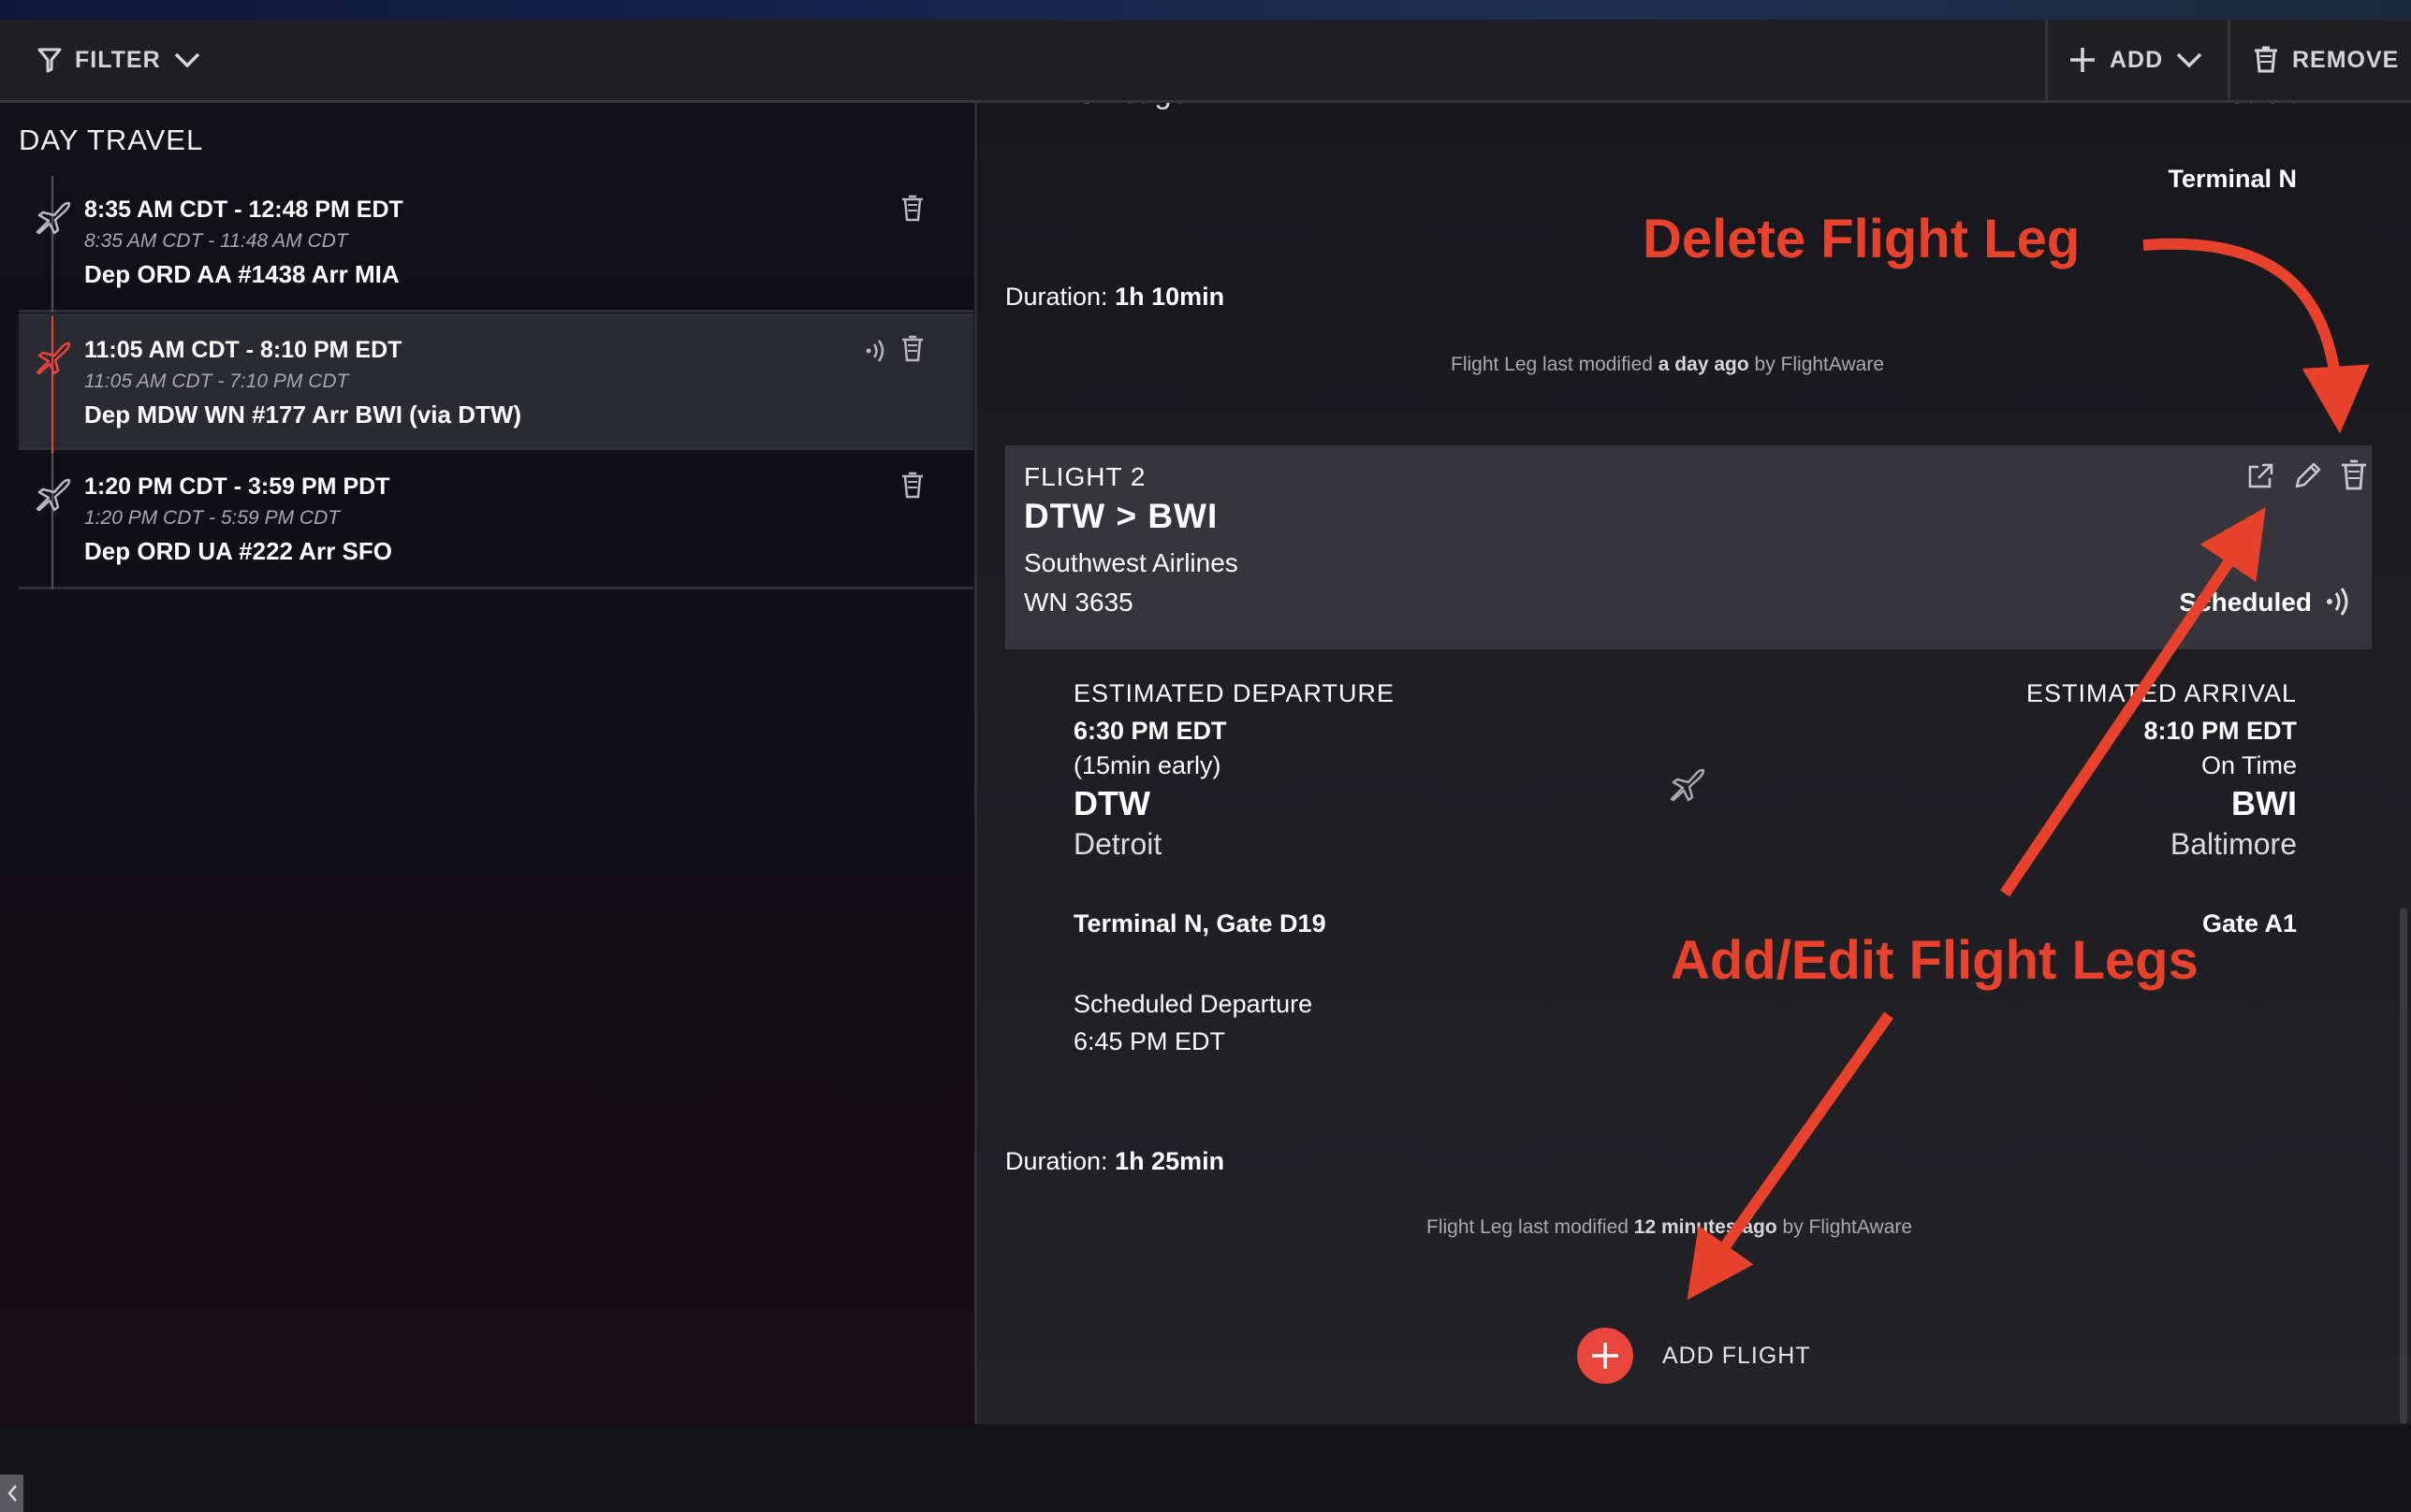 Image resolution: width=2411 pixels, height=1512 pixels. I want to click on arrow-to-add-flight, so click(1790, 1156).